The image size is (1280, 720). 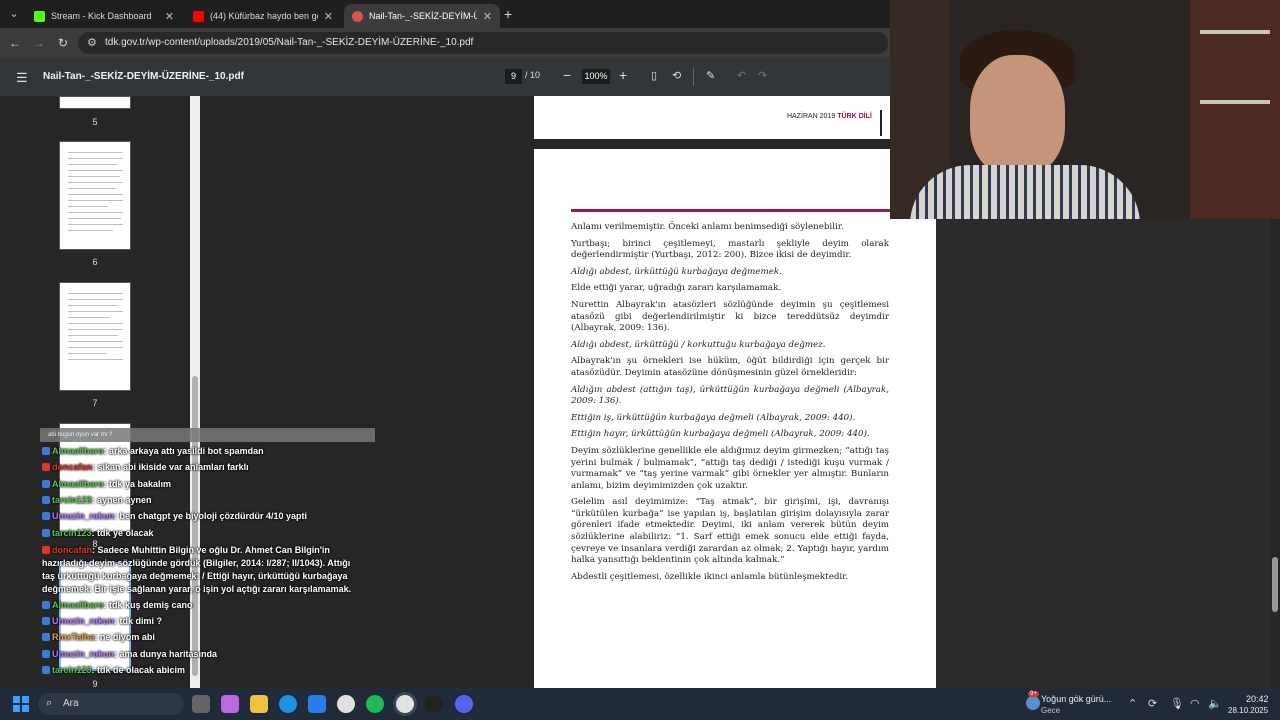 I want to click on tab-kick-dashboard: Stream - Kick Dashboard ✕, so click(x=104, y=16).